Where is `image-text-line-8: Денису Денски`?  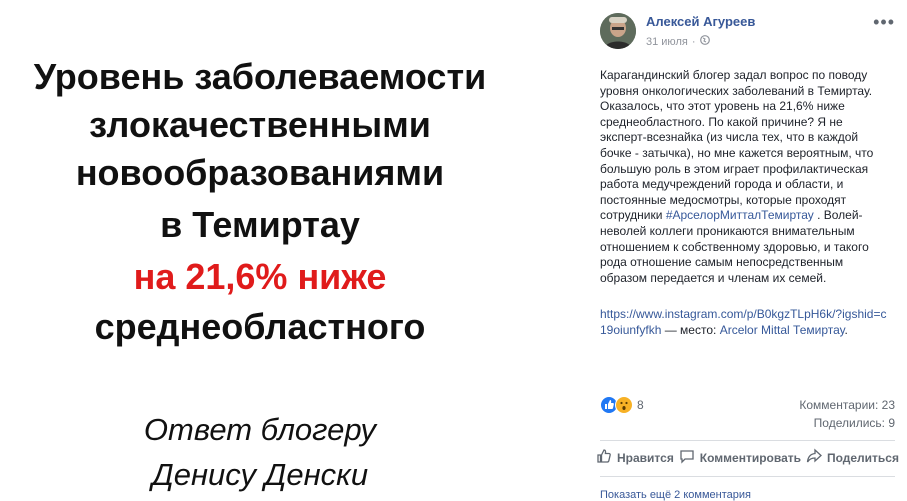 image-text-line-8: Денису Денски is located at coordinates (260, 474).